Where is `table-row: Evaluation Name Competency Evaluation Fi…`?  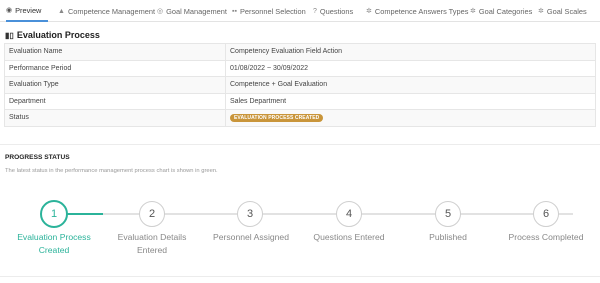
table-row: Evaluation Name Competency Evaluation Fi… is located at coordinates (300, 52).